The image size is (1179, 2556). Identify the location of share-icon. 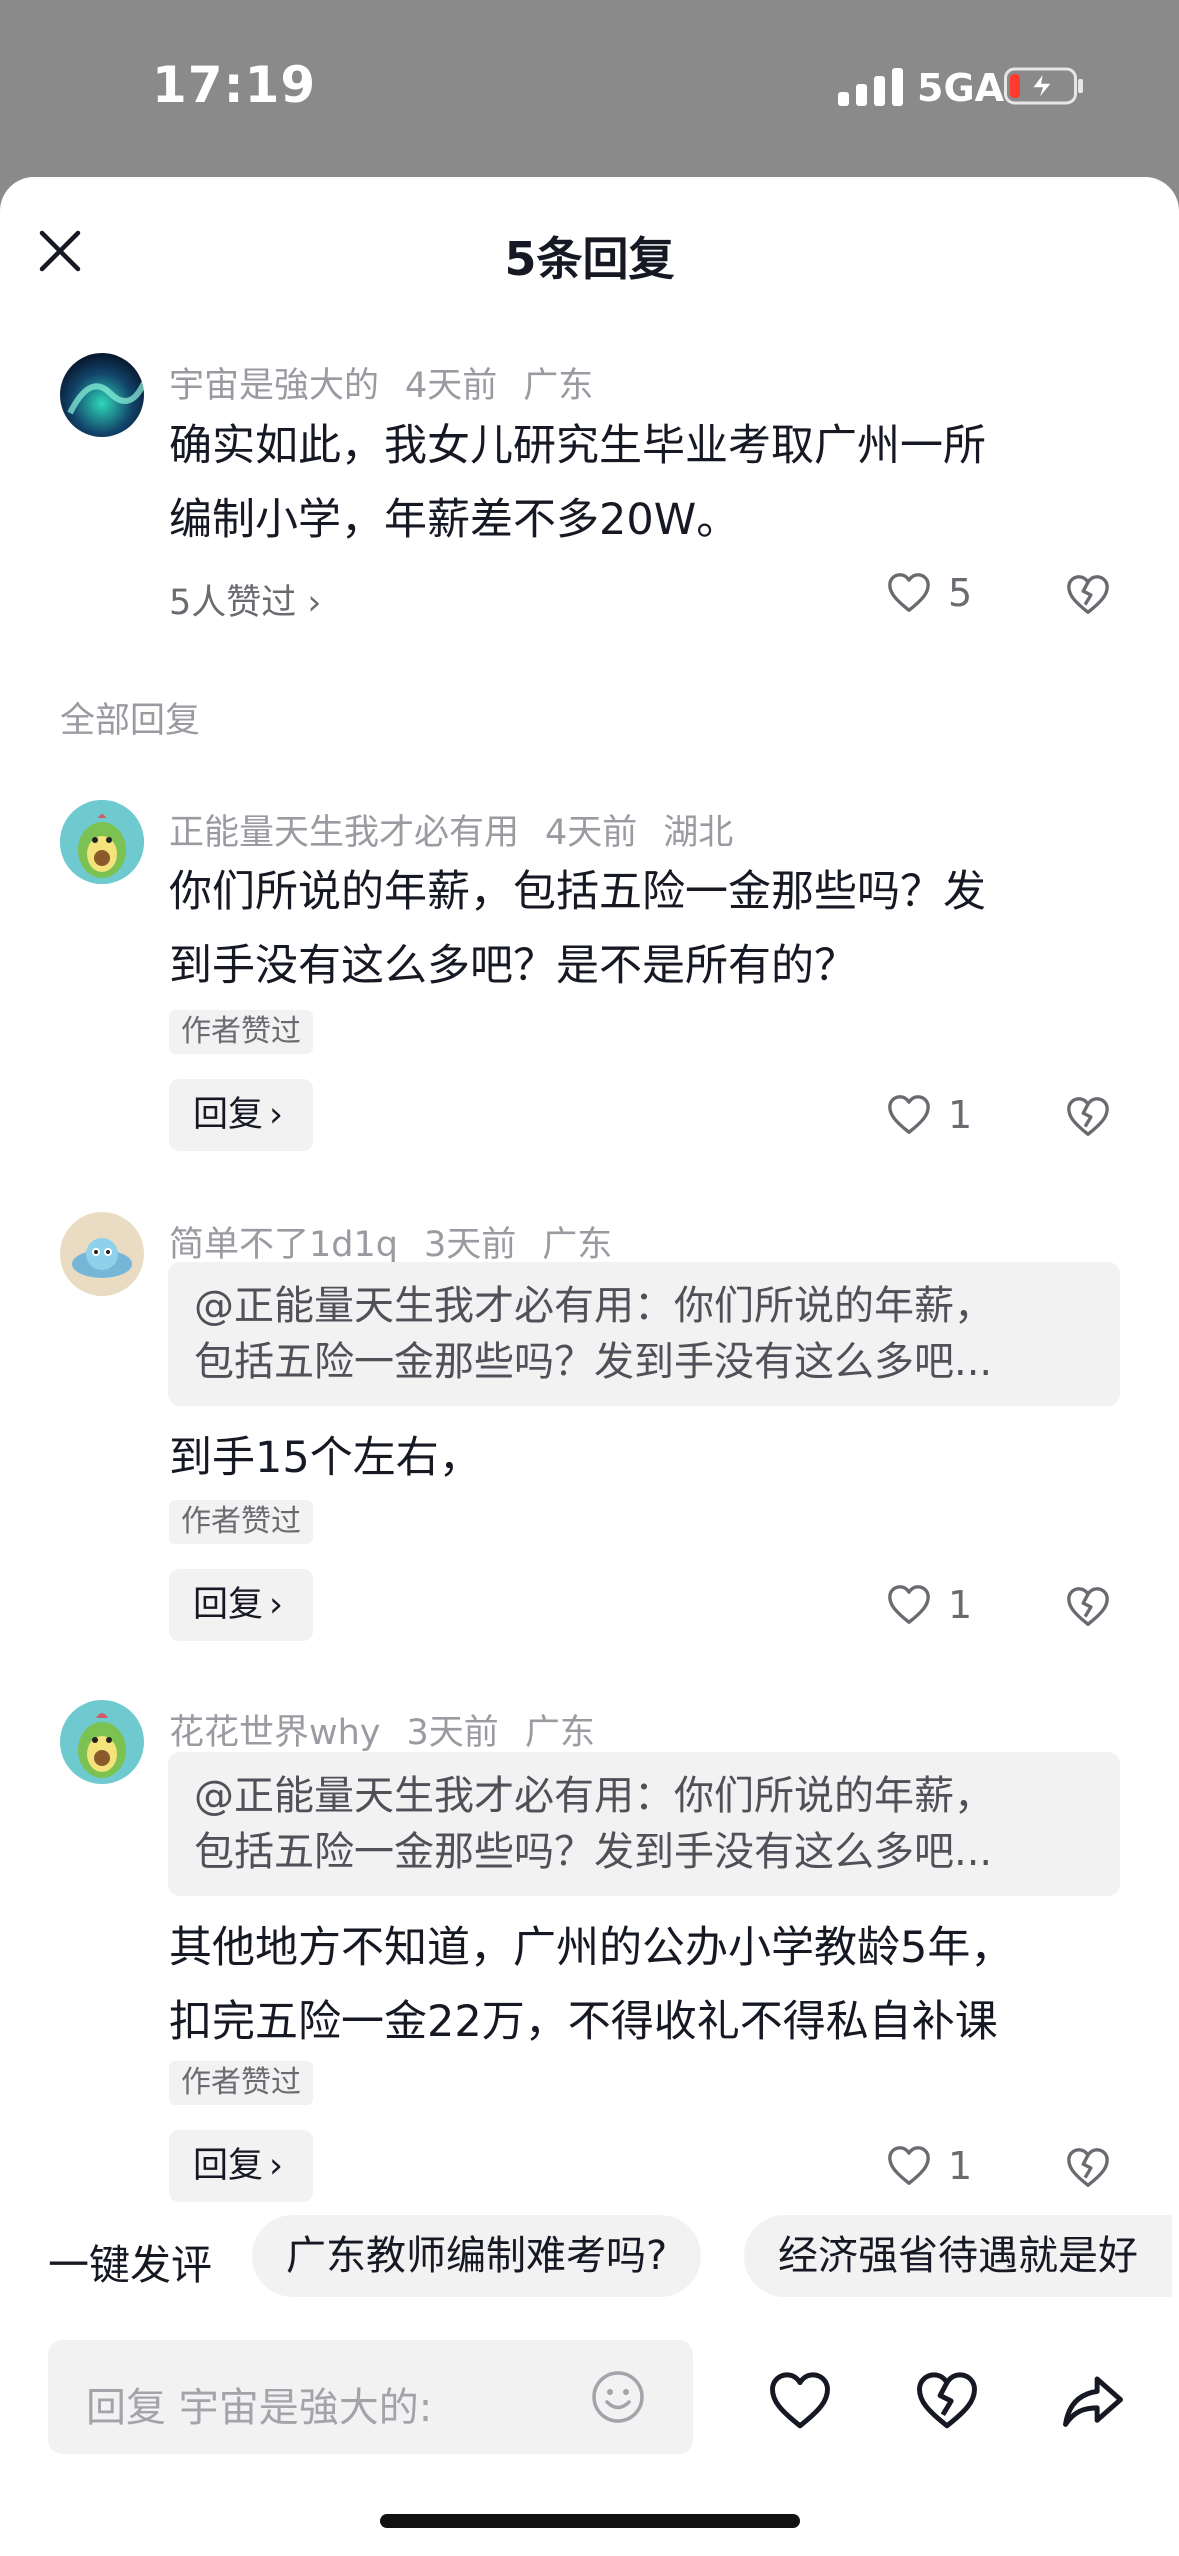
(1093, 2401).